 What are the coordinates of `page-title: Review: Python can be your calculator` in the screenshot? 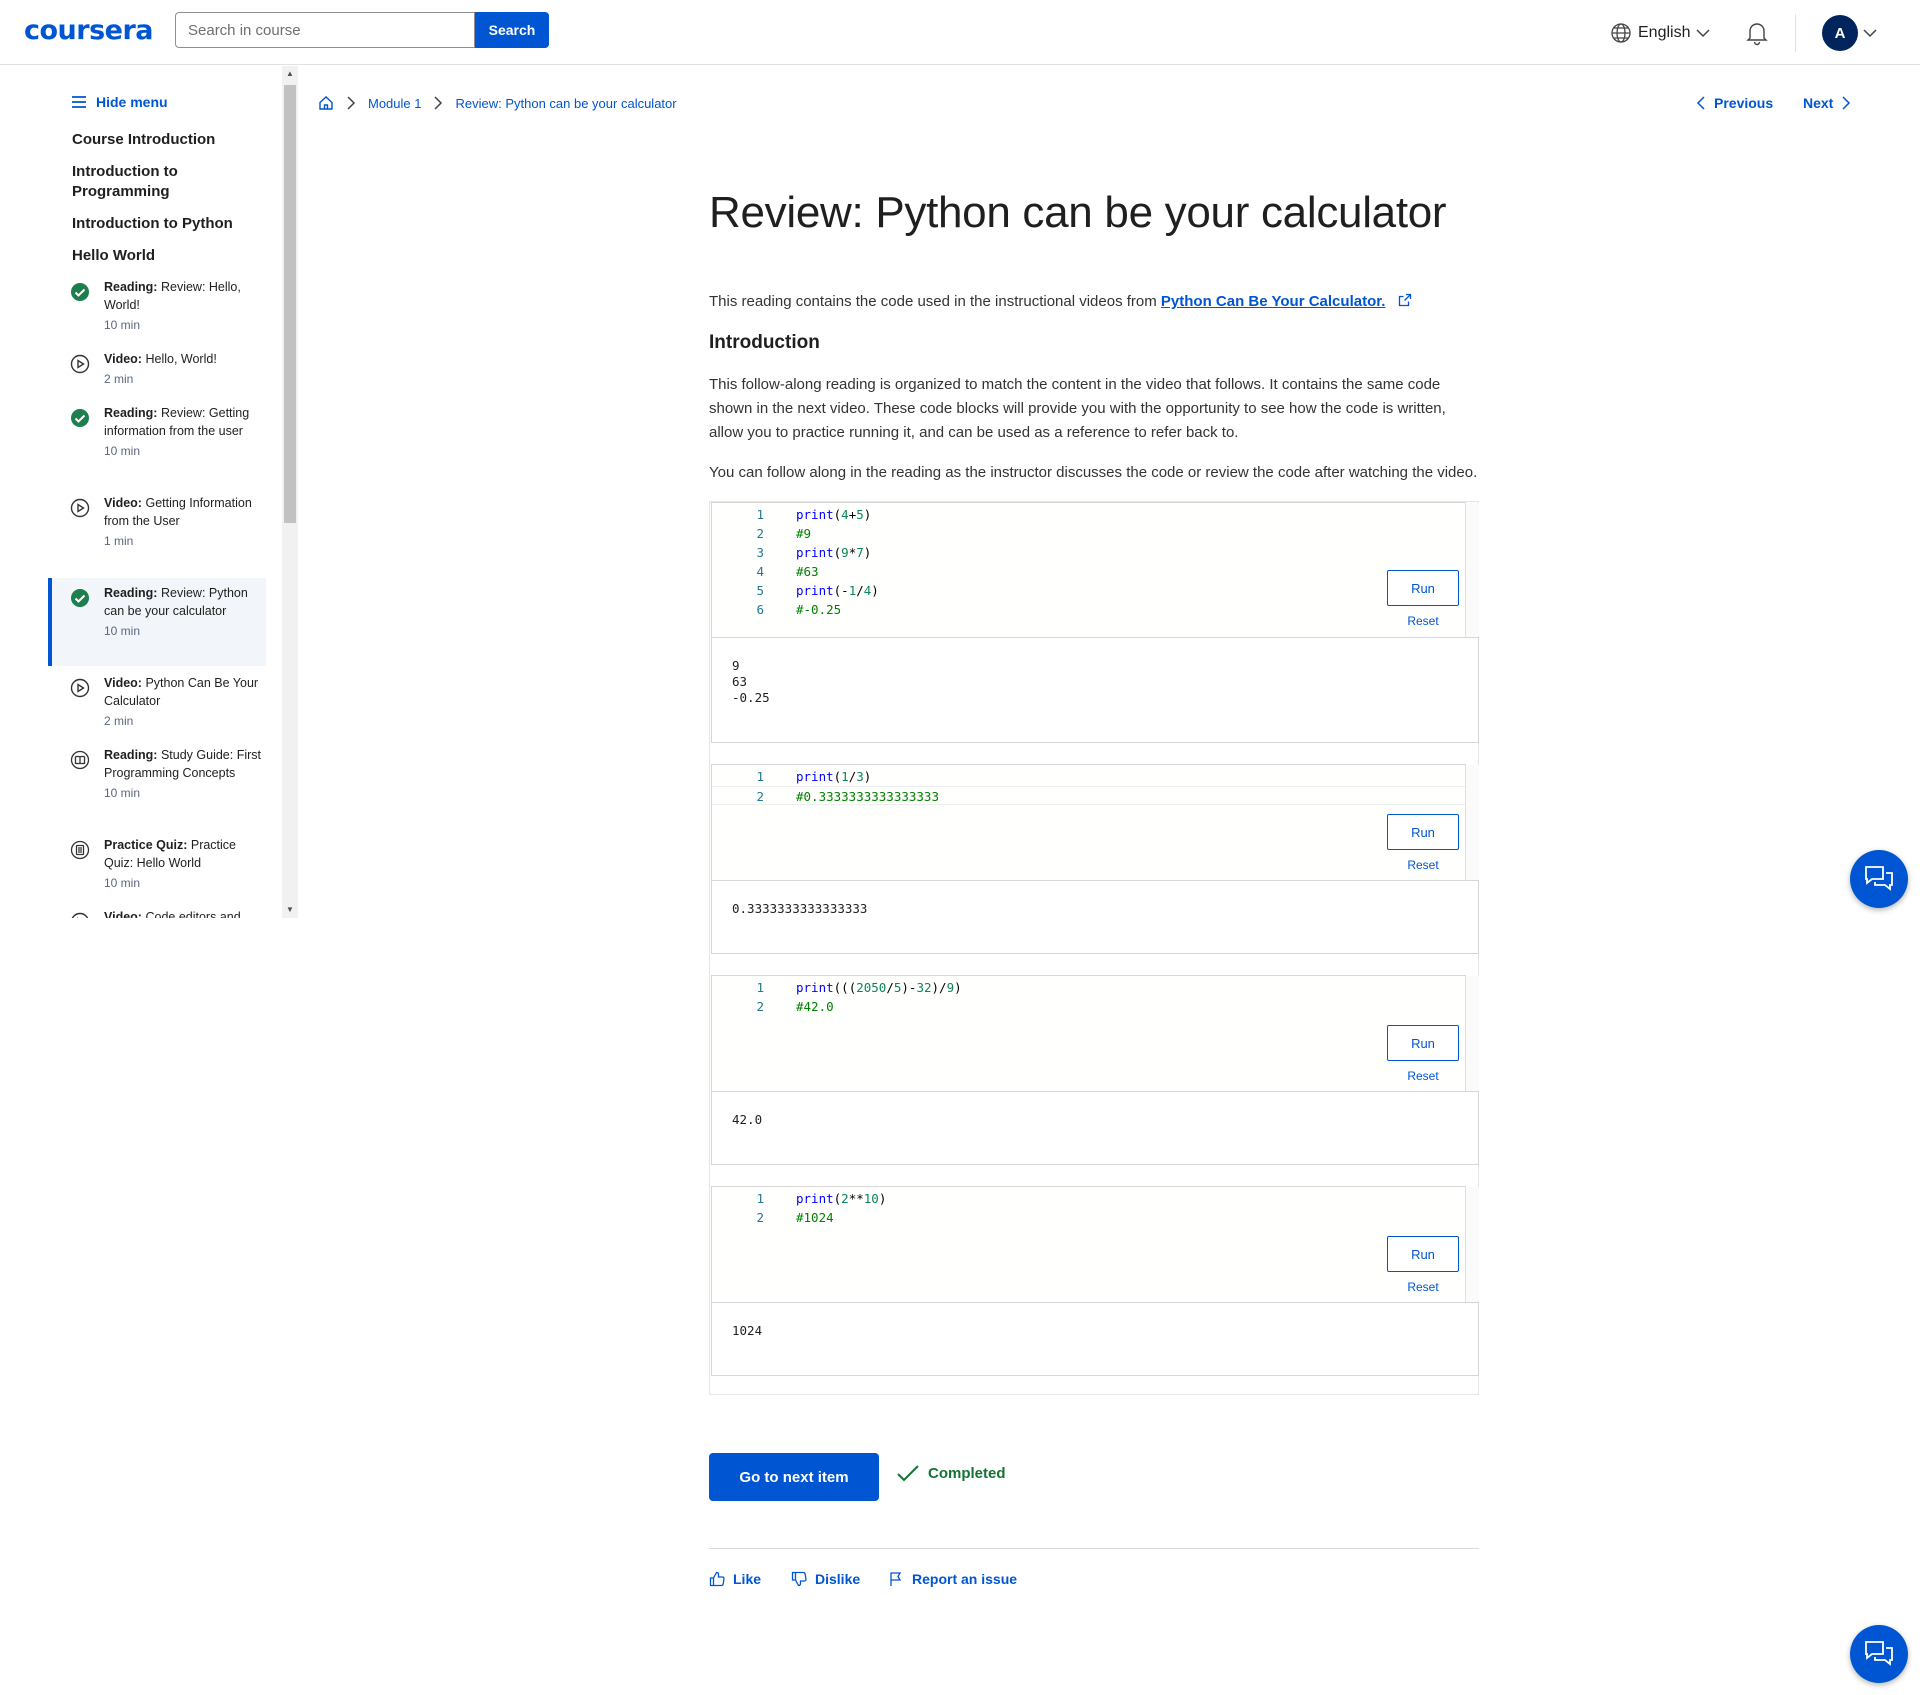 It's located at (1078, 212).